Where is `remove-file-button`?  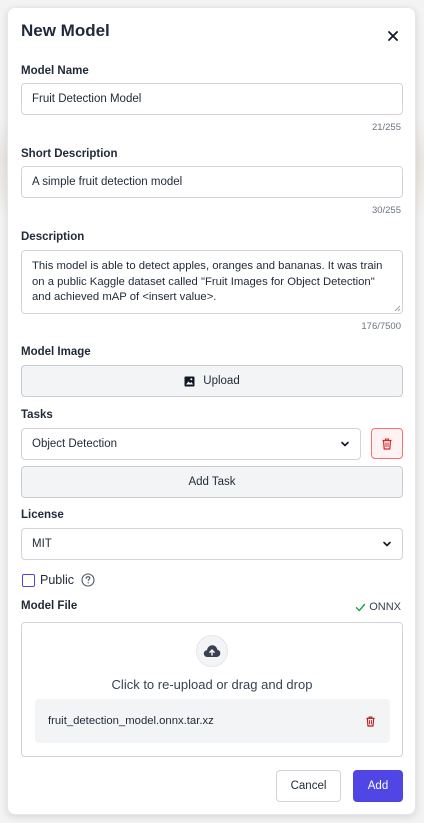
remove-file-button is located at coordinates (370, 721).